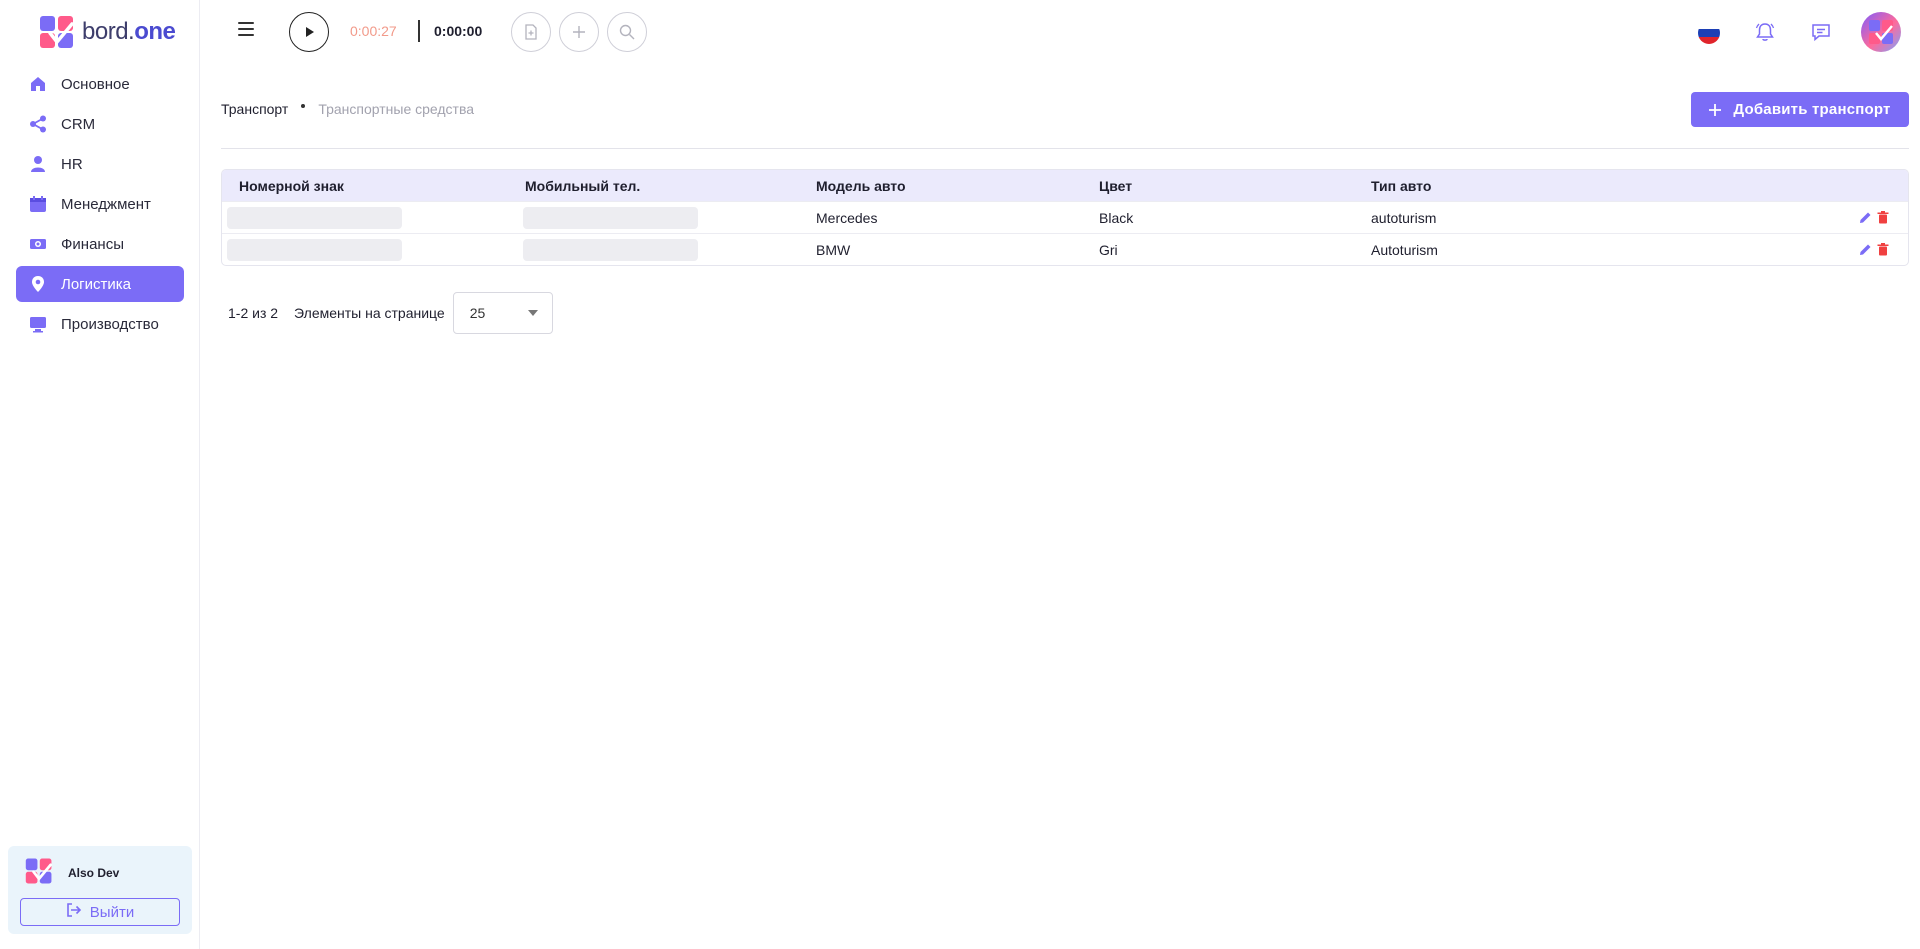 The image size is (1920, 949). I want to click on location-pin-icon, so click(38, 284).